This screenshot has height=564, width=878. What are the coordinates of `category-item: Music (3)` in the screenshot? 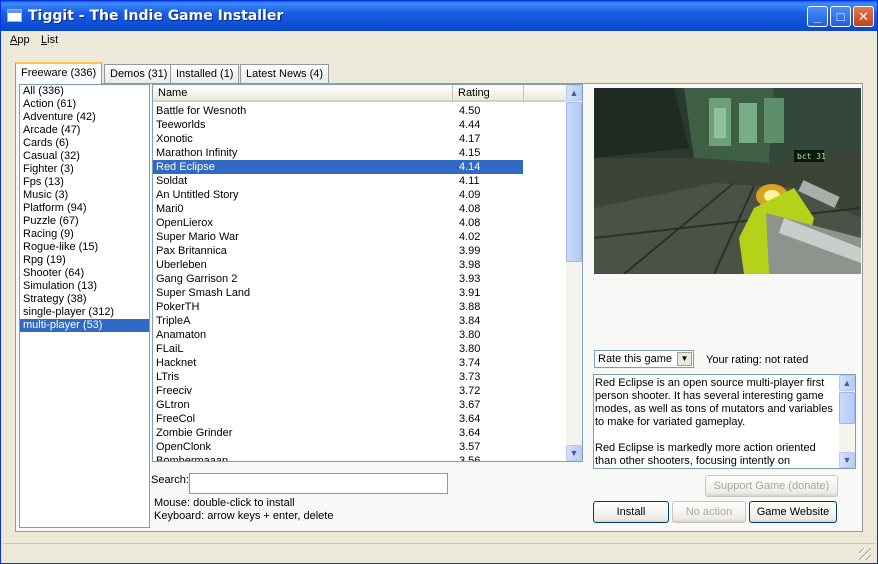 It's located at (84, 195).